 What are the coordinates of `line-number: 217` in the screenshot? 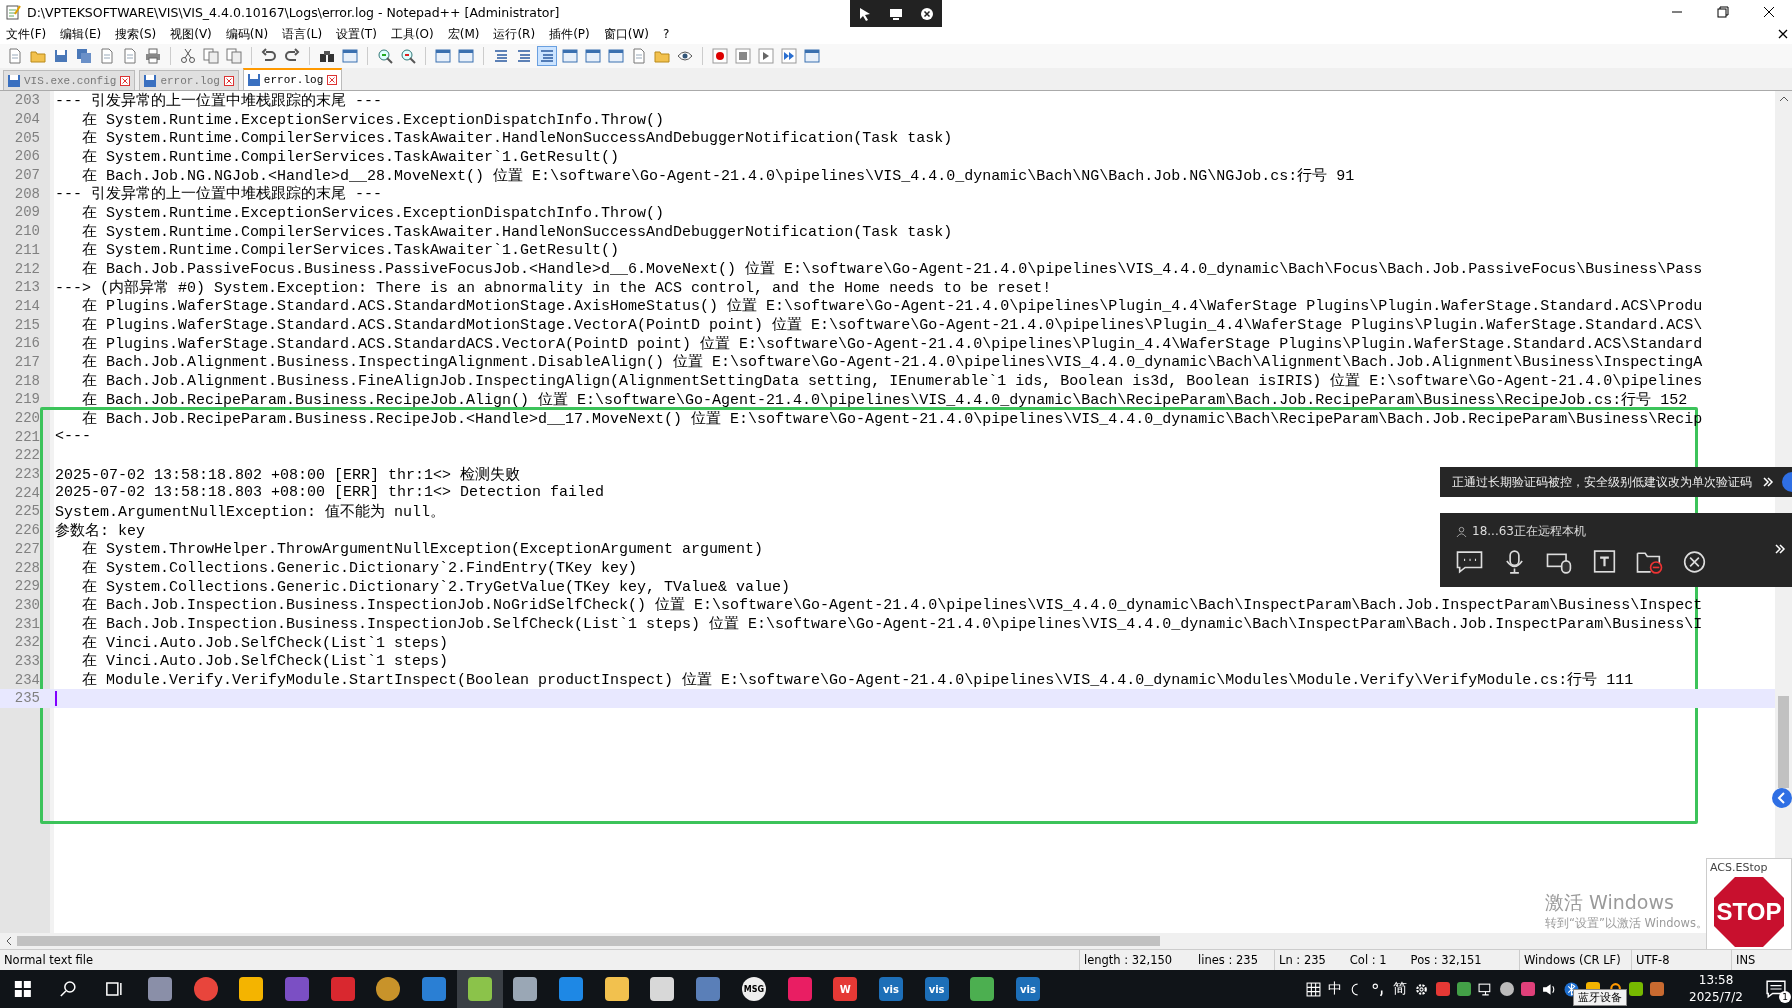 It's located at (26, 361).